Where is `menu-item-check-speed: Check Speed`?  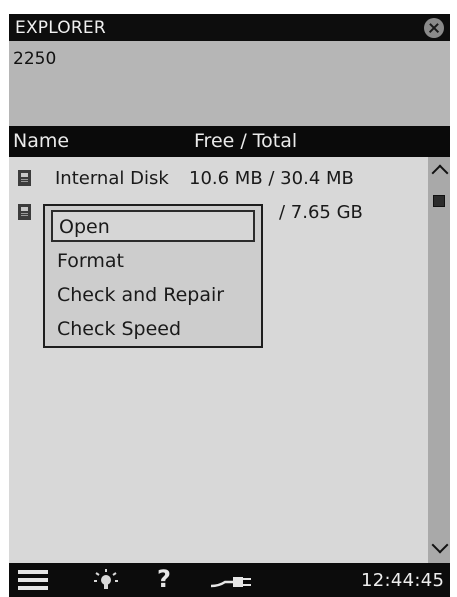 menu-item-check-speed: Check Speed is located at coordinates (153, 330).